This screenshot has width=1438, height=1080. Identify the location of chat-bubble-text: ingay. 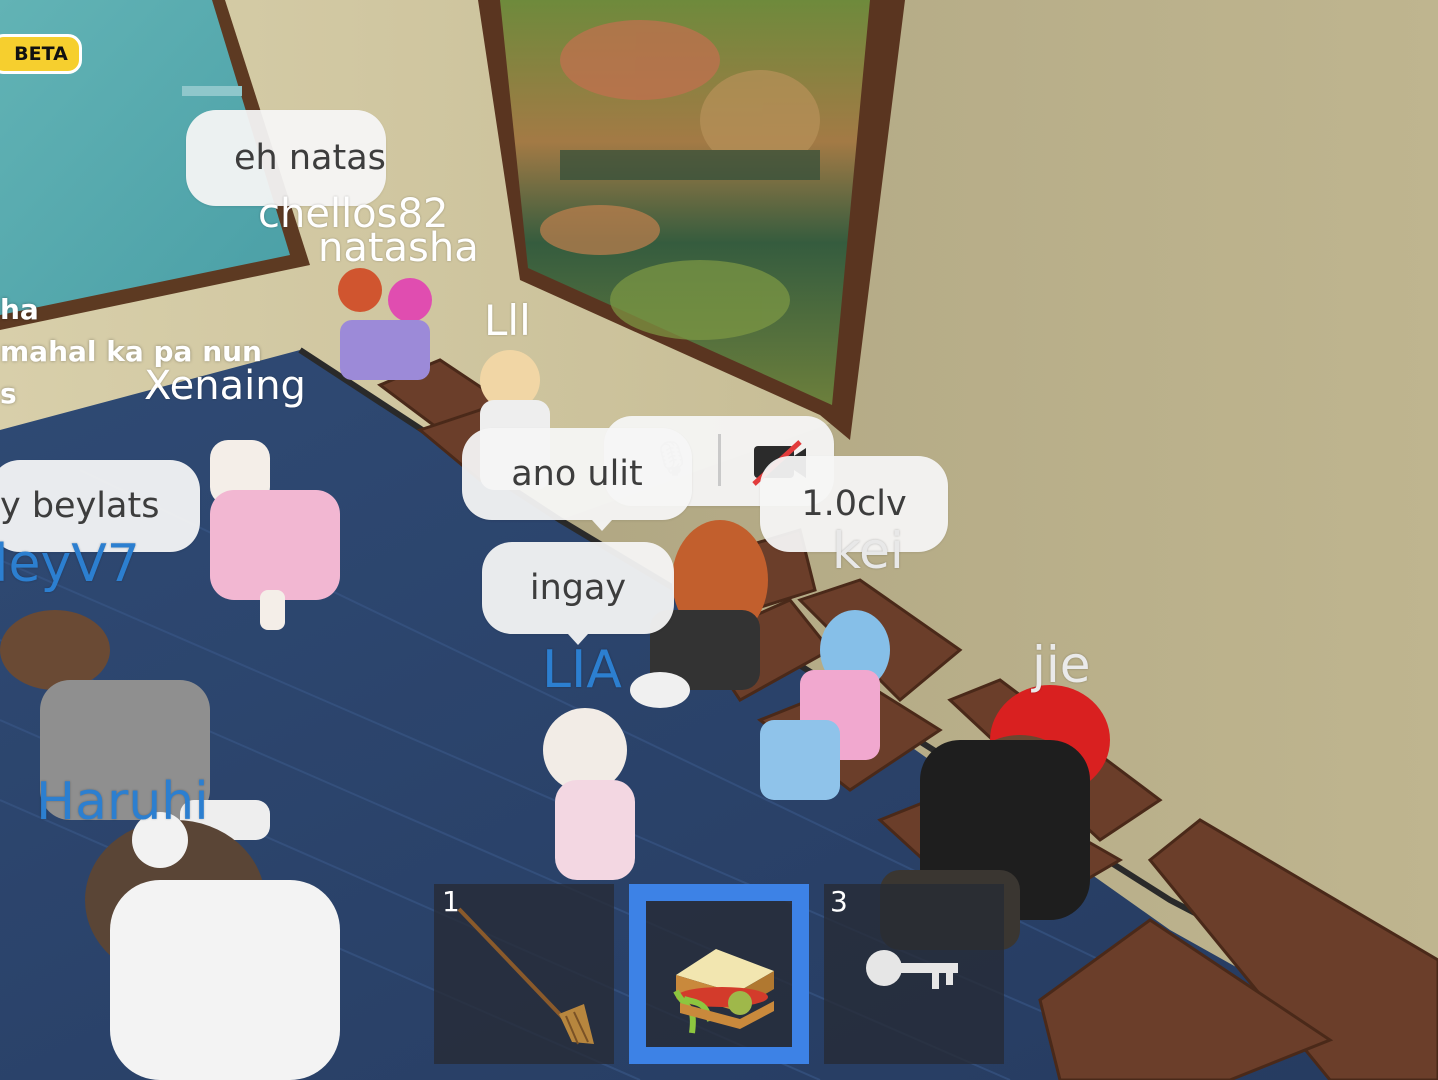
(578, 587).